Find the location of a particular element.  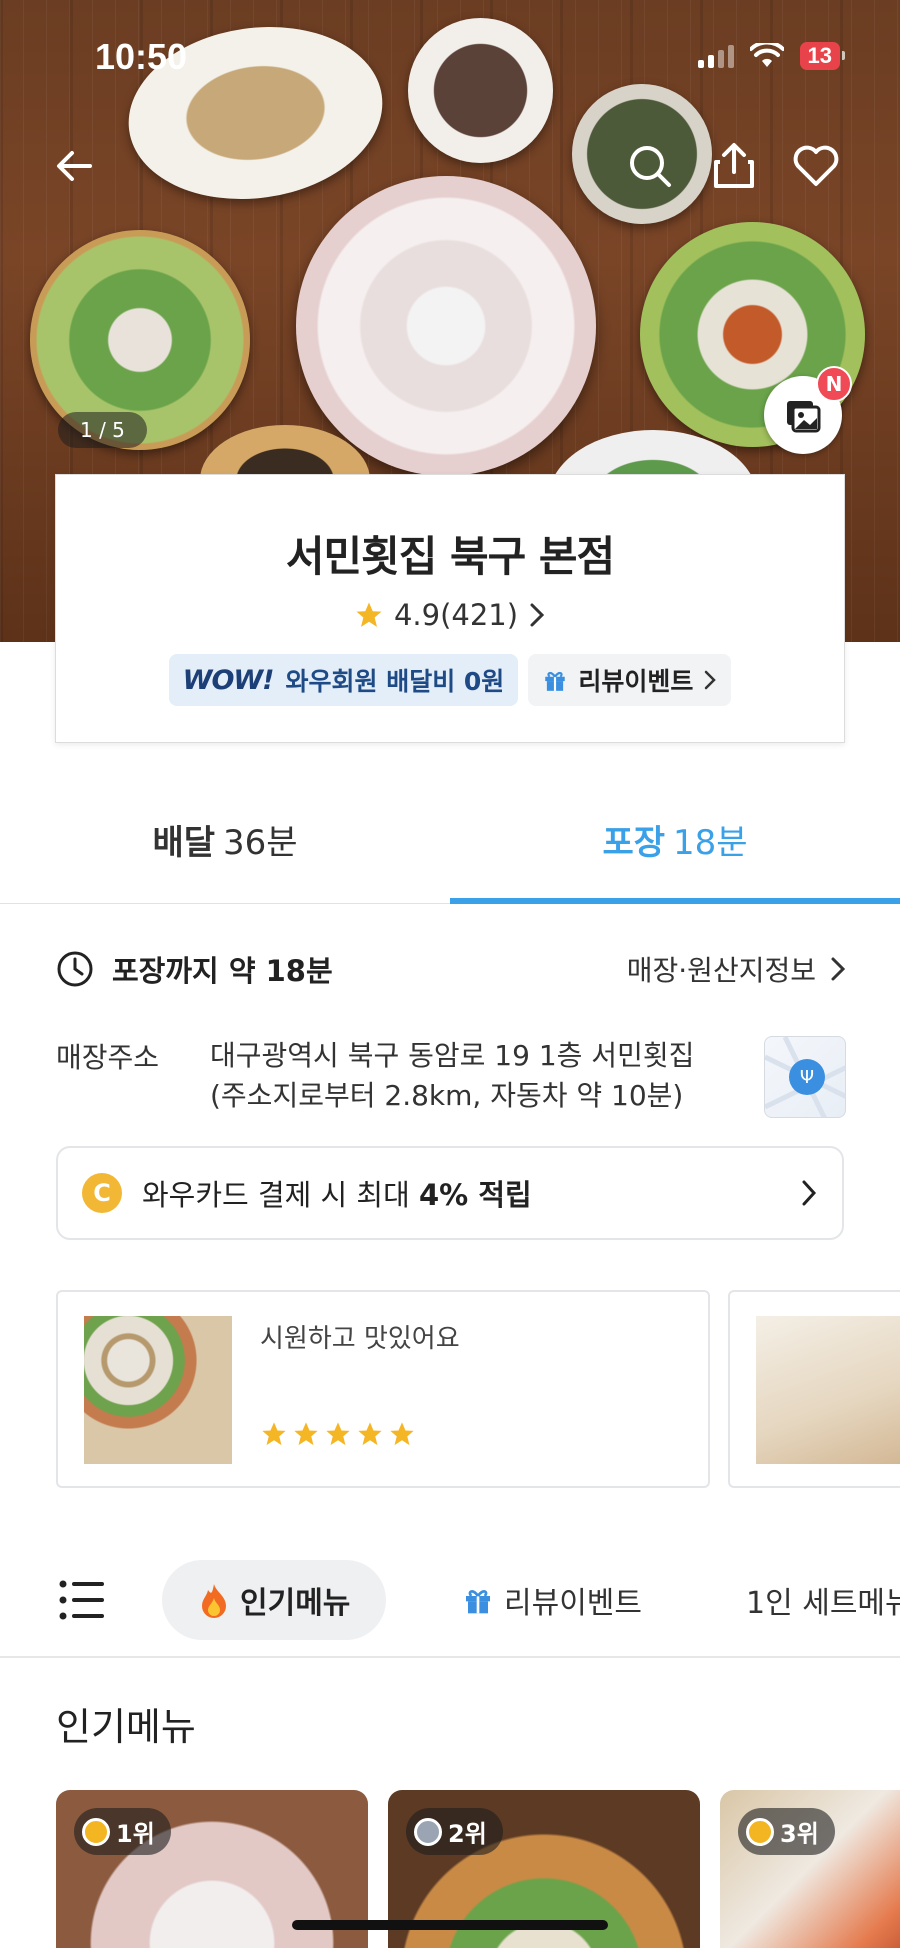

rating-link: 4.9(421) is located at coordinates (450, 615).